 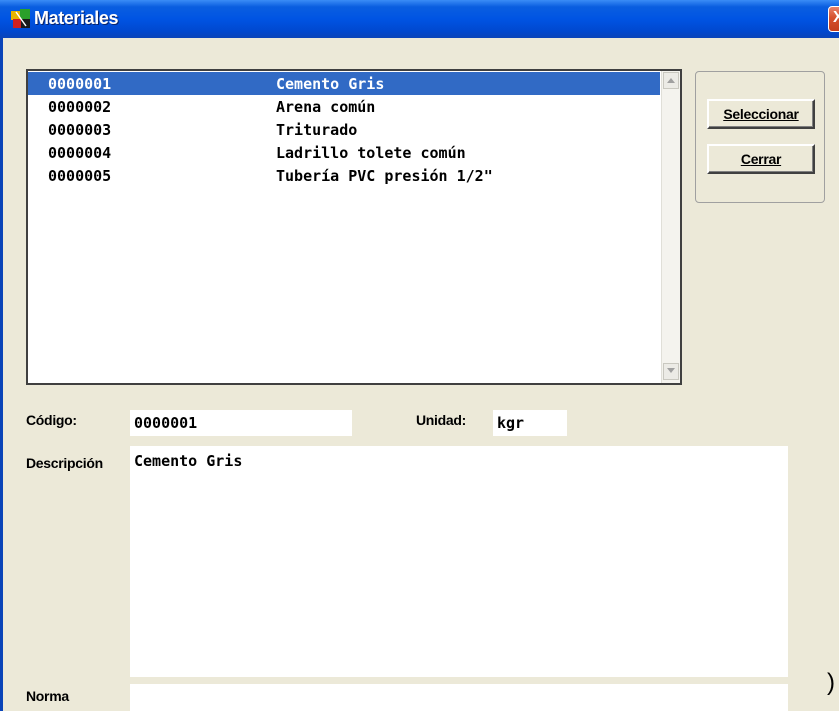 What do you see at coordinates (530, 423) in the screenshot?
I see `unit-field: kgr` at bounding box center [530, 423].